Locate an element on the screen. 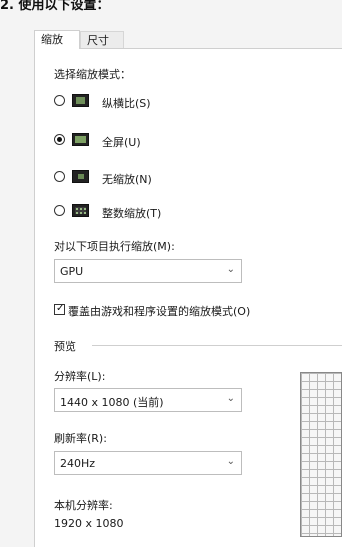 The image size is (342, 547). resolution-dropdown: 1440 x 1080 (当前) ⌄ is located at coordinates (148, 400).